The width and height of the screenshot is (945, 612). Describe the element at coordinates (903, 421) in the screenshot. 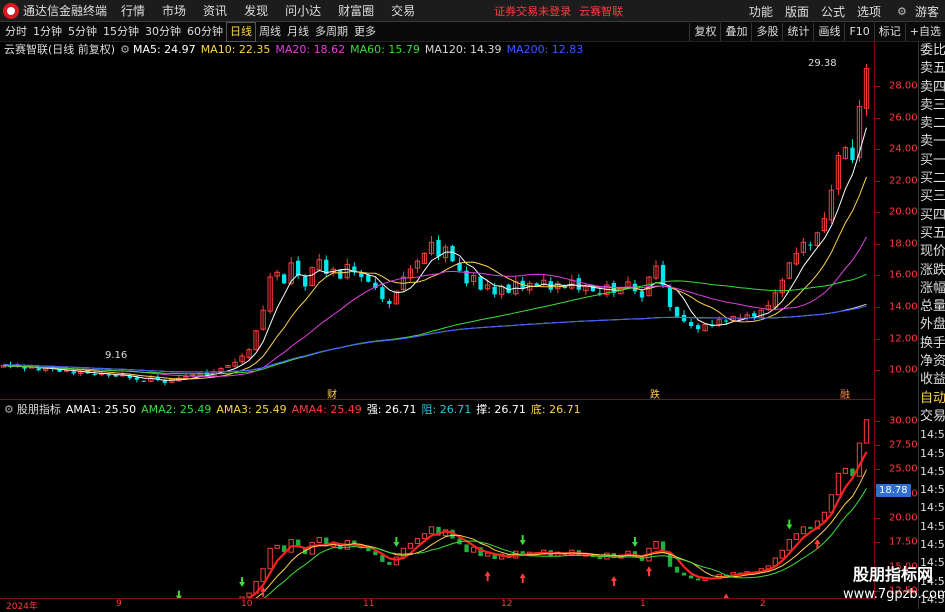

I see `sub-axis-label: 30.00` at that location.